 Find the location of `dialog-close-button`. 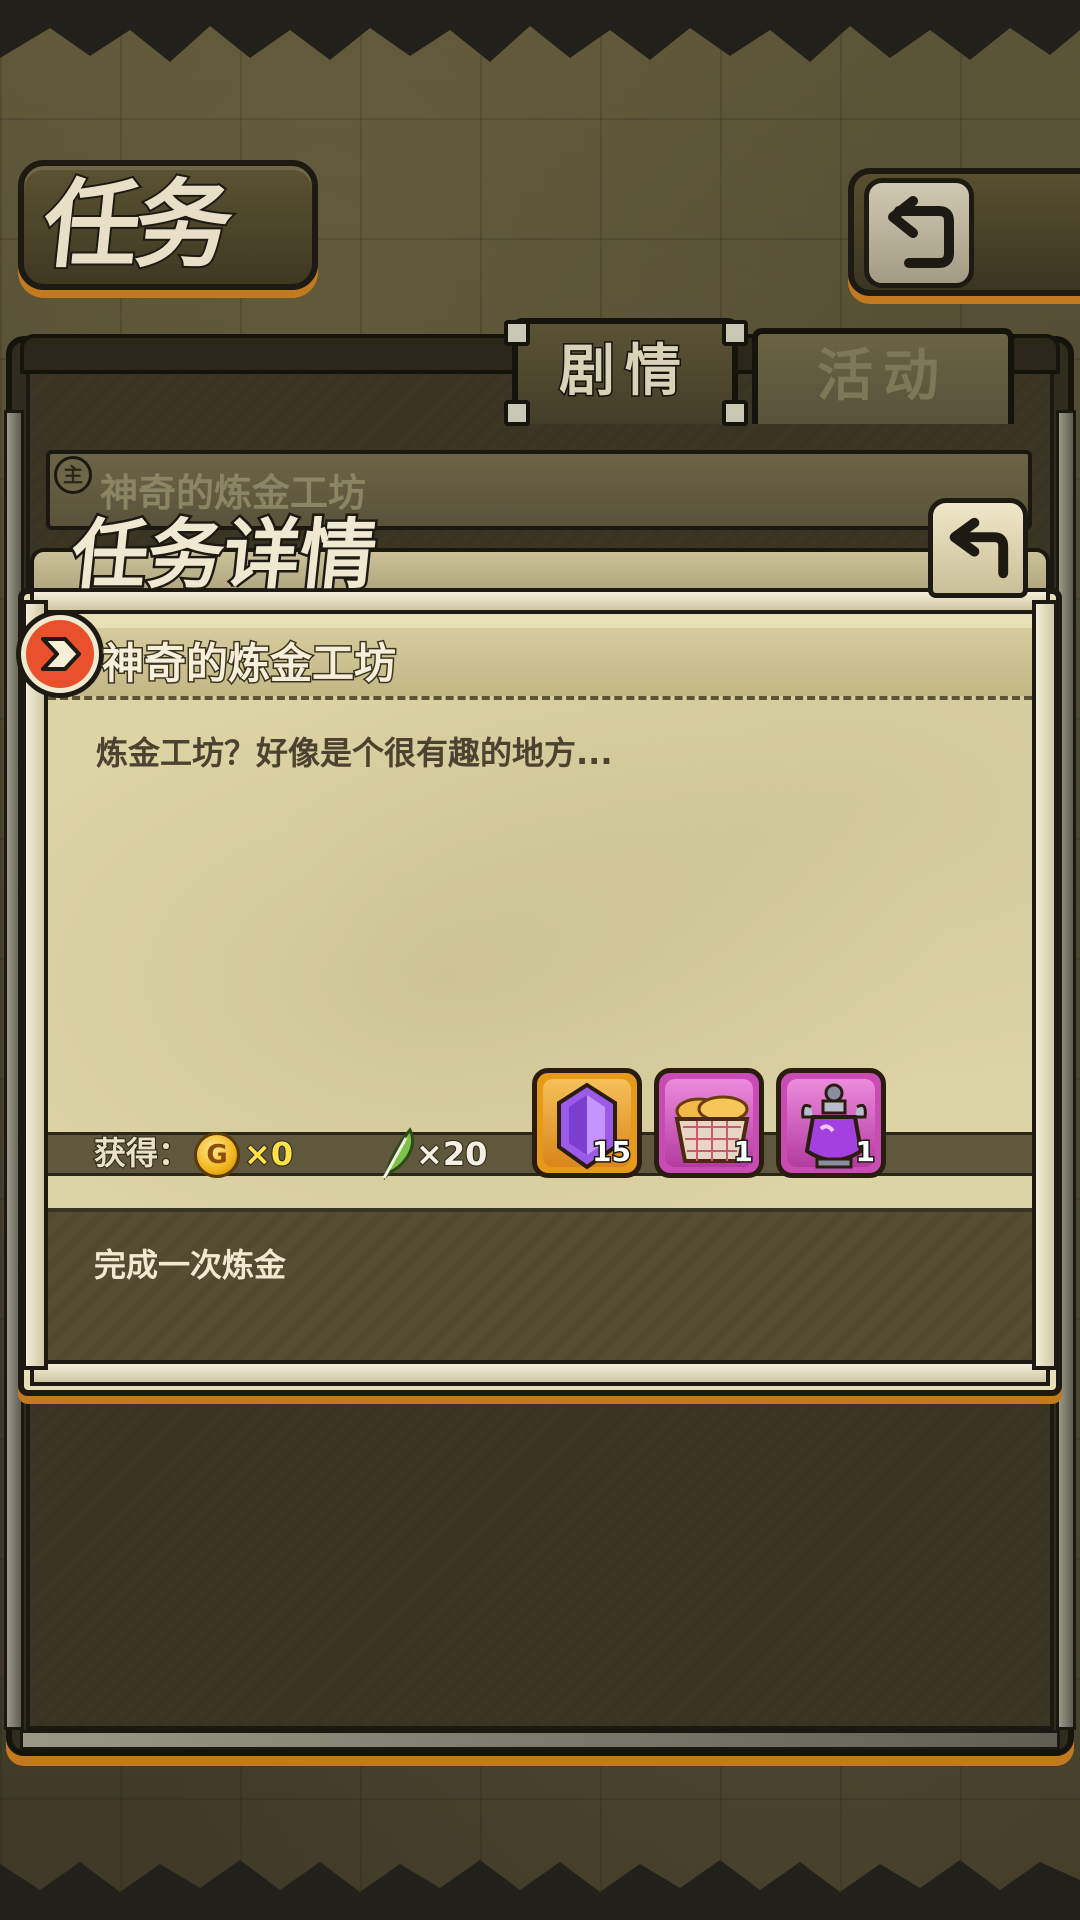

dialog-close-button is located at coordinates (978, 548).